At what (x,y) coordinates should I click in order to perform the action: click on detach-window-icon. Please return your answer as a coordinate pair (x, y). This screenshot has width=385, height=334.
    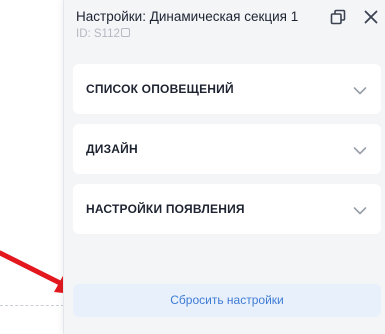
    Looking at the image, I should click on (338, 17).